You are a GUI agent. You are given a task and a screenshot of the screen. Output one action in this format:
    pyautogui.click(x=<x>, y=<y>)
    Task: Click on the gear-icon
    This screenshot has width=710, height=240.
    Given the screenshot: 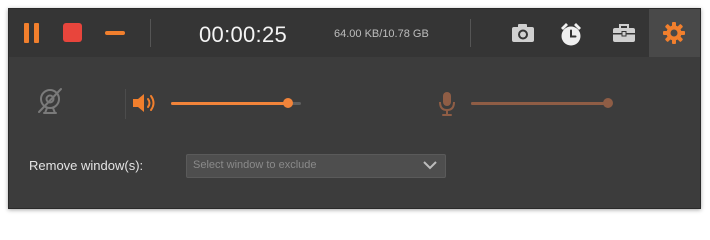 What is the action you would take?
    pyautogui.click(x=674, y=33)
    